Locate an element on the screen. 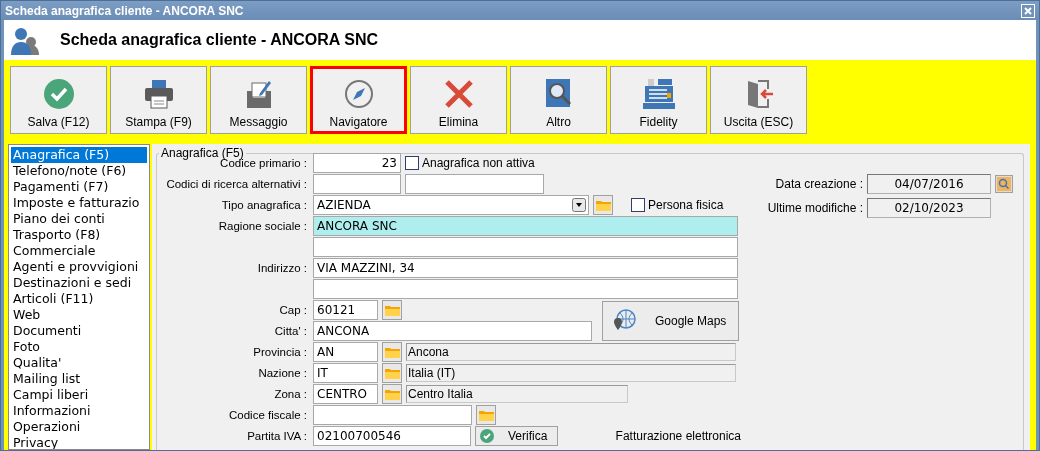 This screenshot has width=1040, height=451. window-title: Scheda anagrafica cliente - ANCORA SNC is located at coordinates (124, 10).